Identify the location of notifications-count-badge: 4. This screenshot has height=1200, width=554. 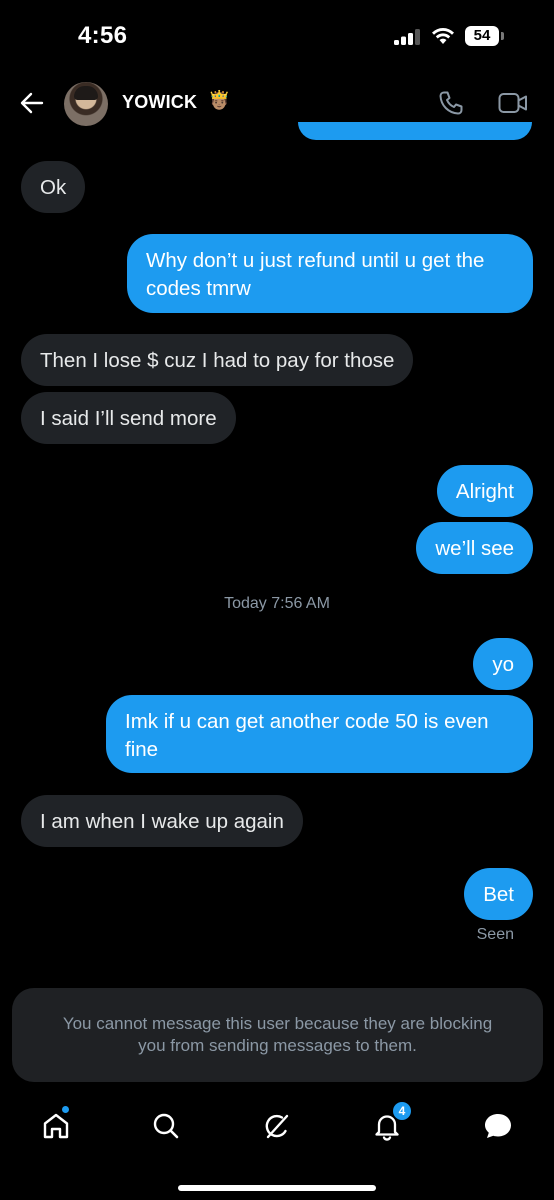
(402, 1111).